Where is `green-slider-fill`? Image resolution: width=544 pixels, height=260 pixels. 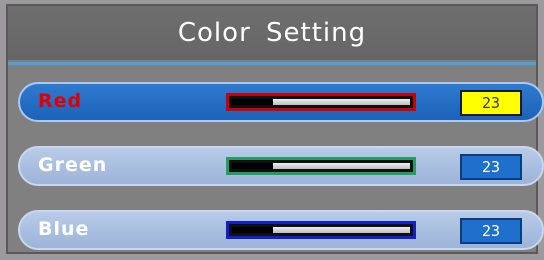
green-slider-fill is located at coordinates (252, 166).